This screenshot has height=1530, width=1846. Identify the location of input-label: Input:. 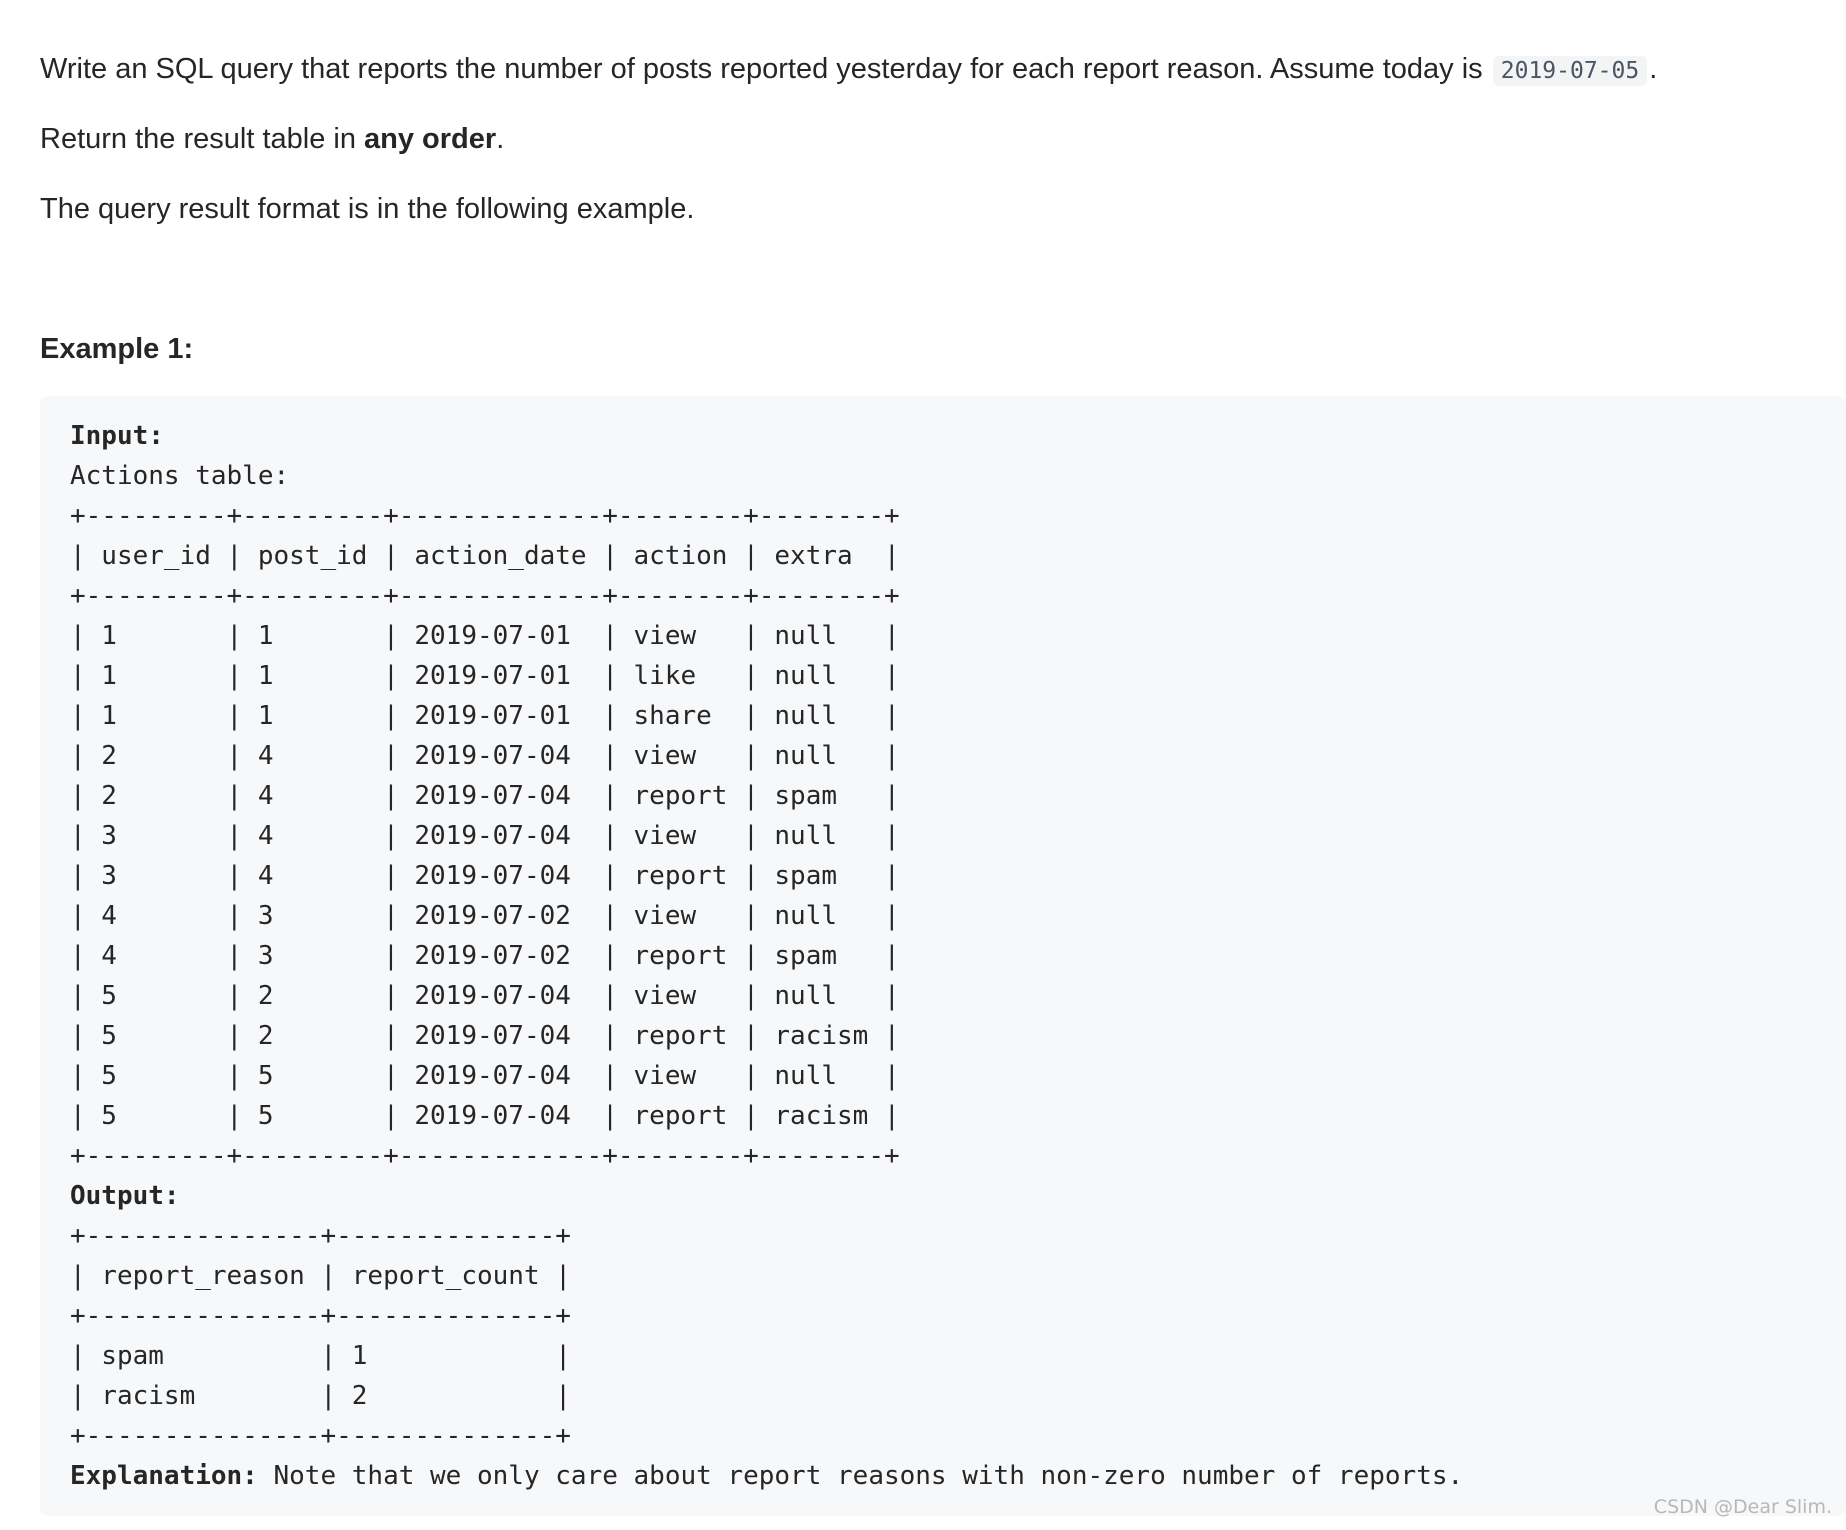
(117, 436).